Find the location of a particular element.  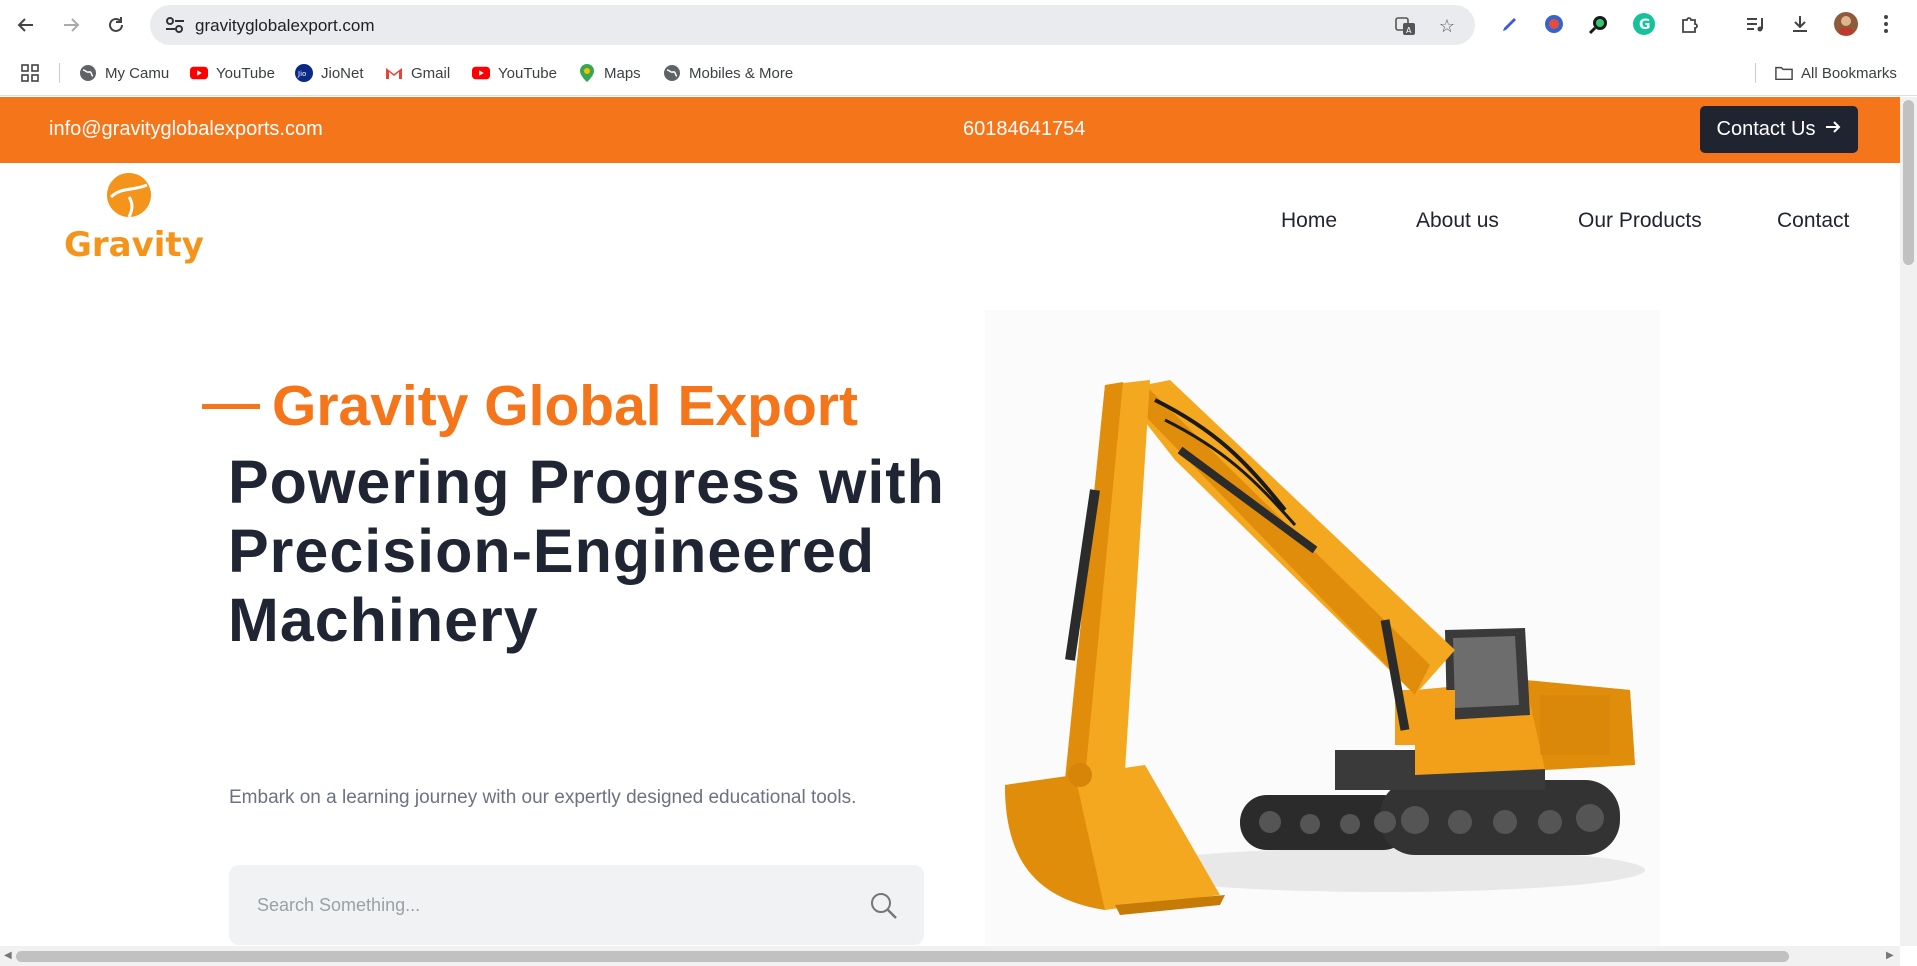

bookmark-youtube: YouTube is located at coordinates (232, 73).